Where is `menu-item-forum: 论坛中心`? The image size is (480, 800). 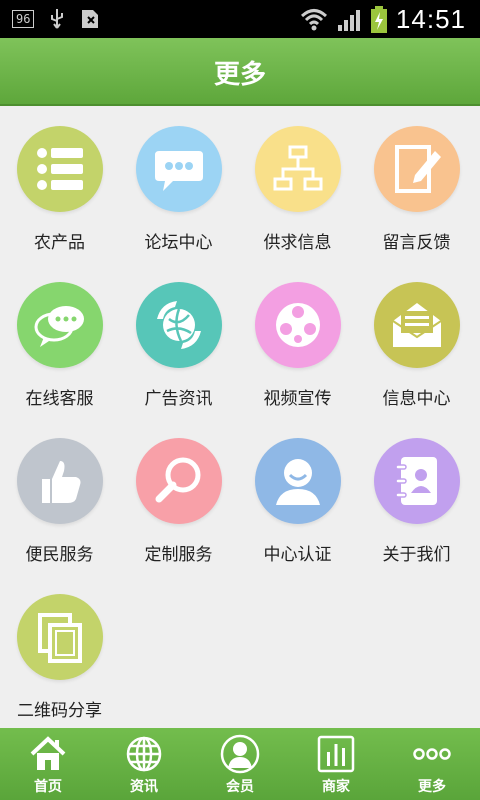 menu-item-forum: 论坛中心 is located at coordinates (178, 189).